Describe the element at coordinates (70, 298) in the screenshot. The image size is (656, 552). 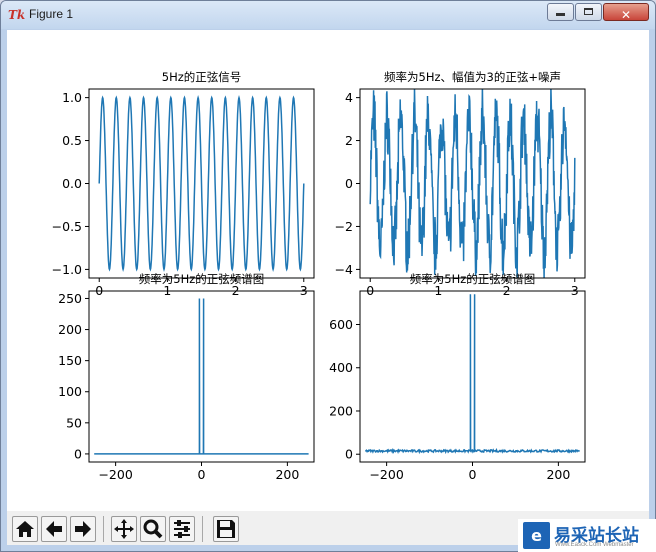
I see `y-tick-label: 250` at that location.